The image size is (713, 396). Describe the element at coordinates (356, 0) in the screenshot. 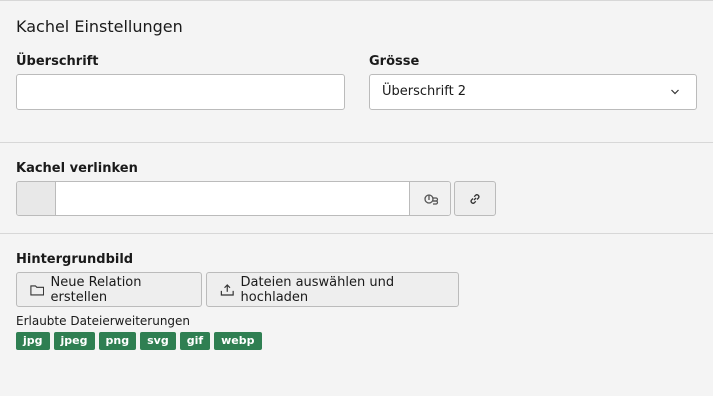

I see `top-divider` at that location.